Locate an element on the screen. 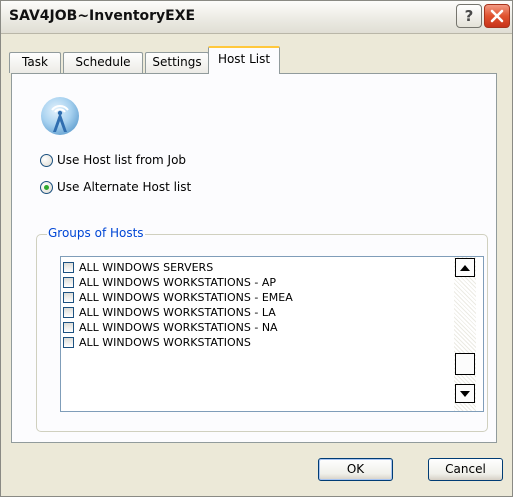 The height and width of the screenshot is (497, 513). arrow-down-icon is located at coordinates (465, 393).